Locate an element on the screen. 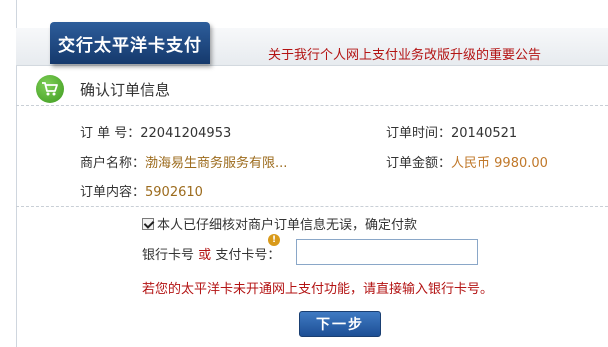 The height and width of the screenshot is (347, 608). order-amount: 订单金额：人民币 9980.00 is located at coordinates (467, 161).